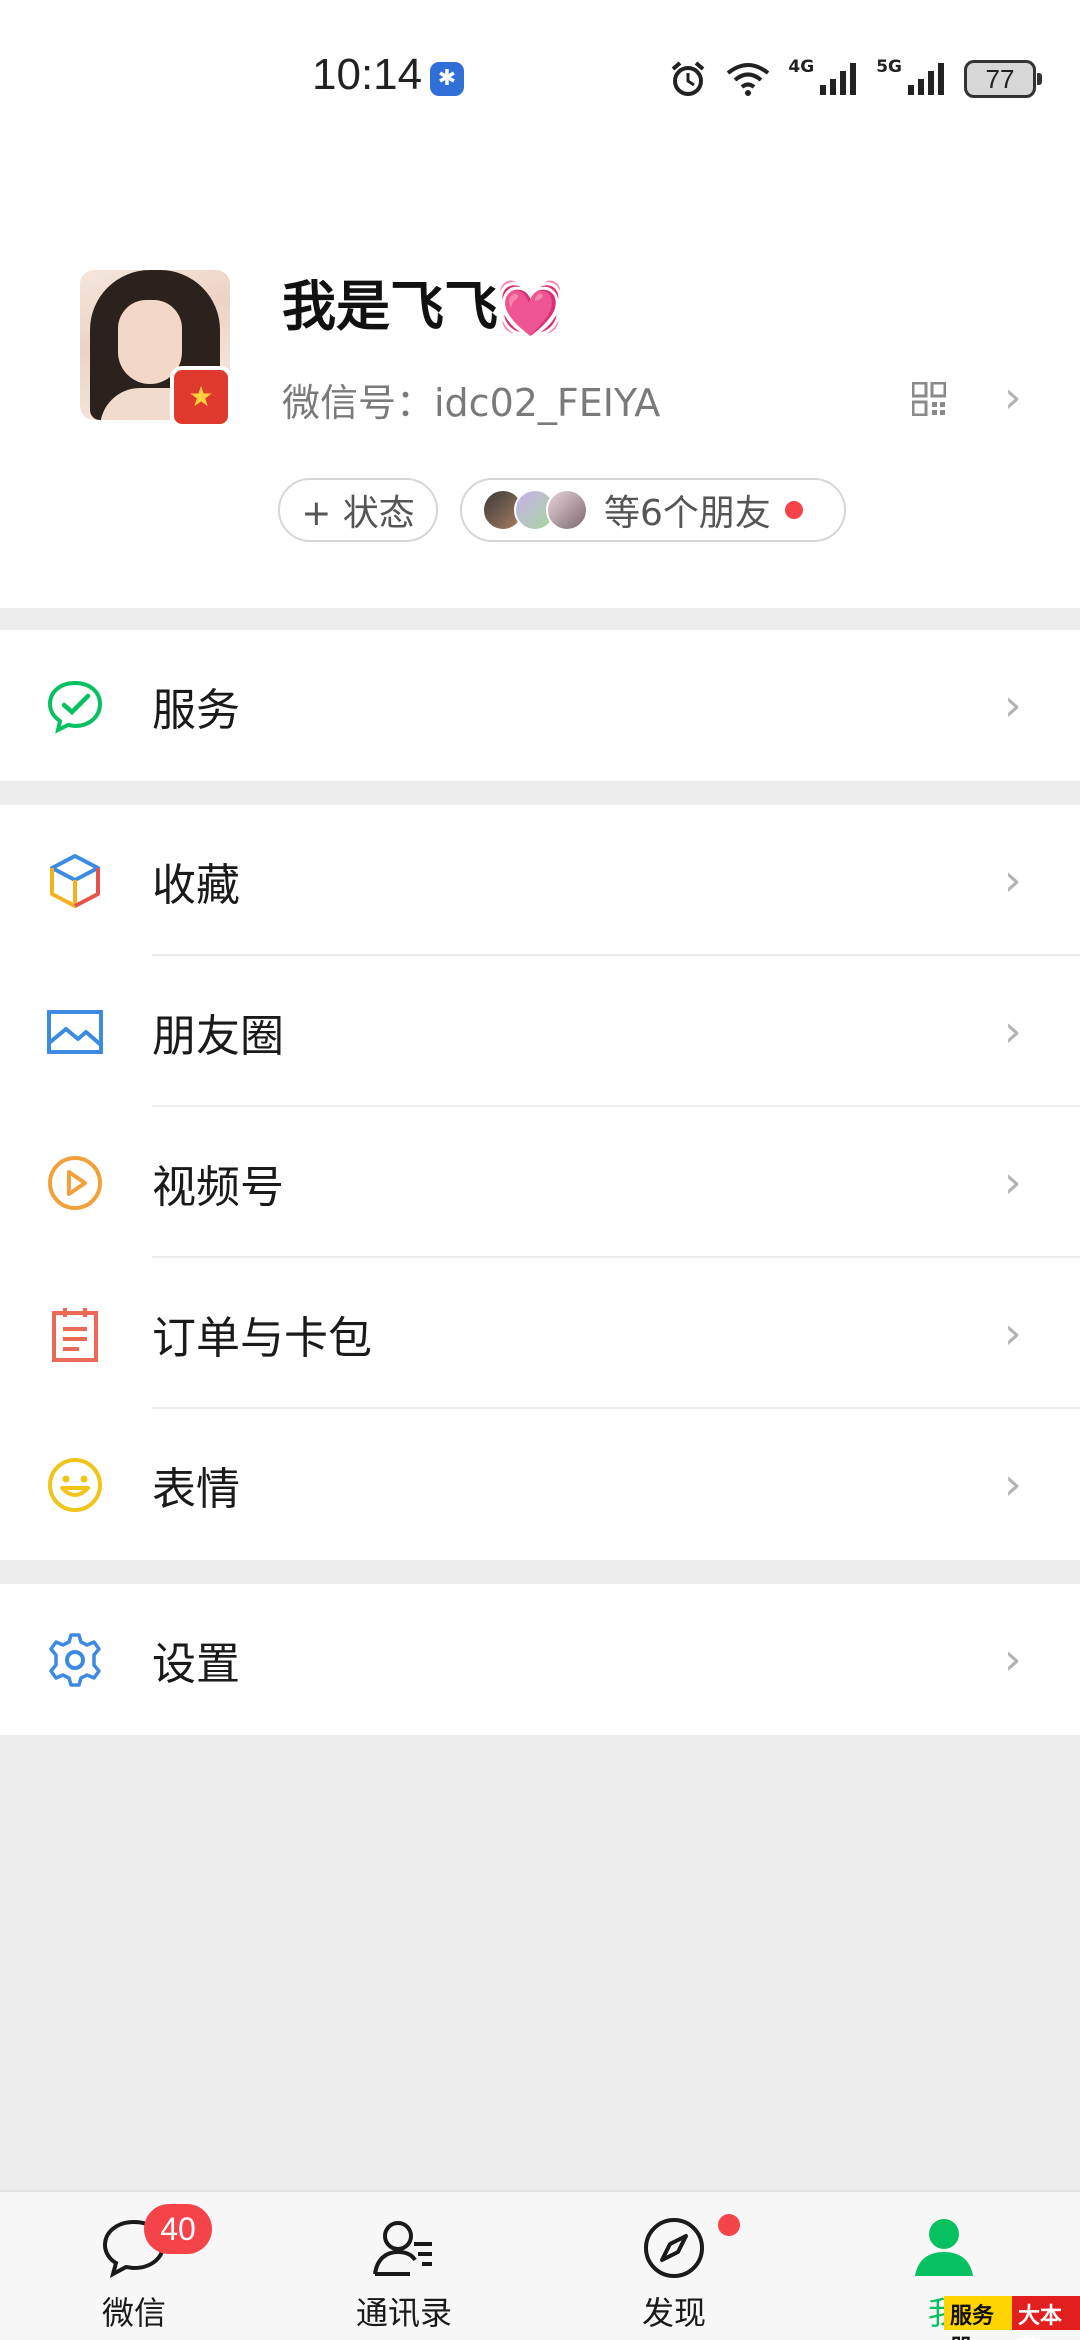 This screenshot has width=1080, height=2340. Describe the element at coordinates (978, 2318) in the screenshot. I see `watermark-part1: 服务器` at that location.